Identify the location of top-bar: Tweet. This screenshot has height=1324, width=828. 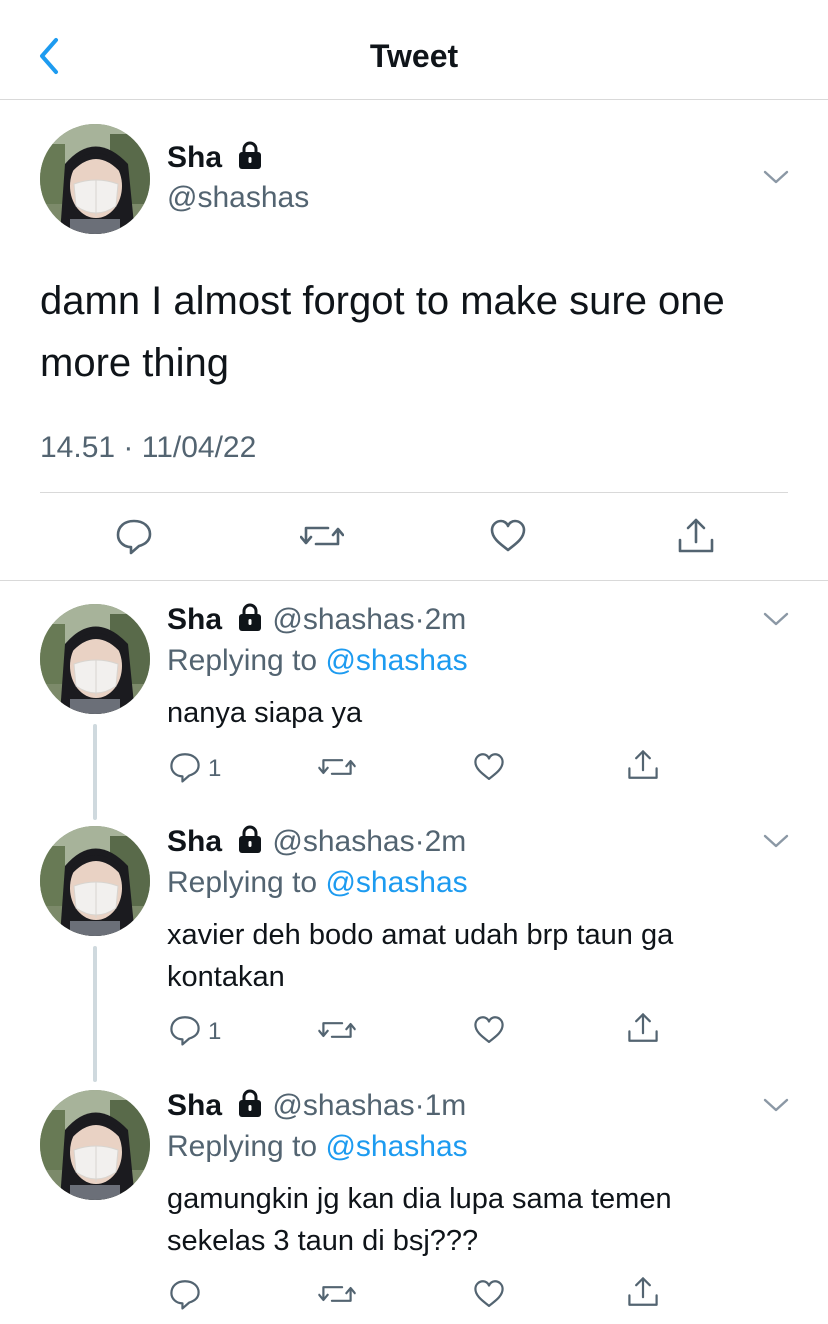
(414, 50).